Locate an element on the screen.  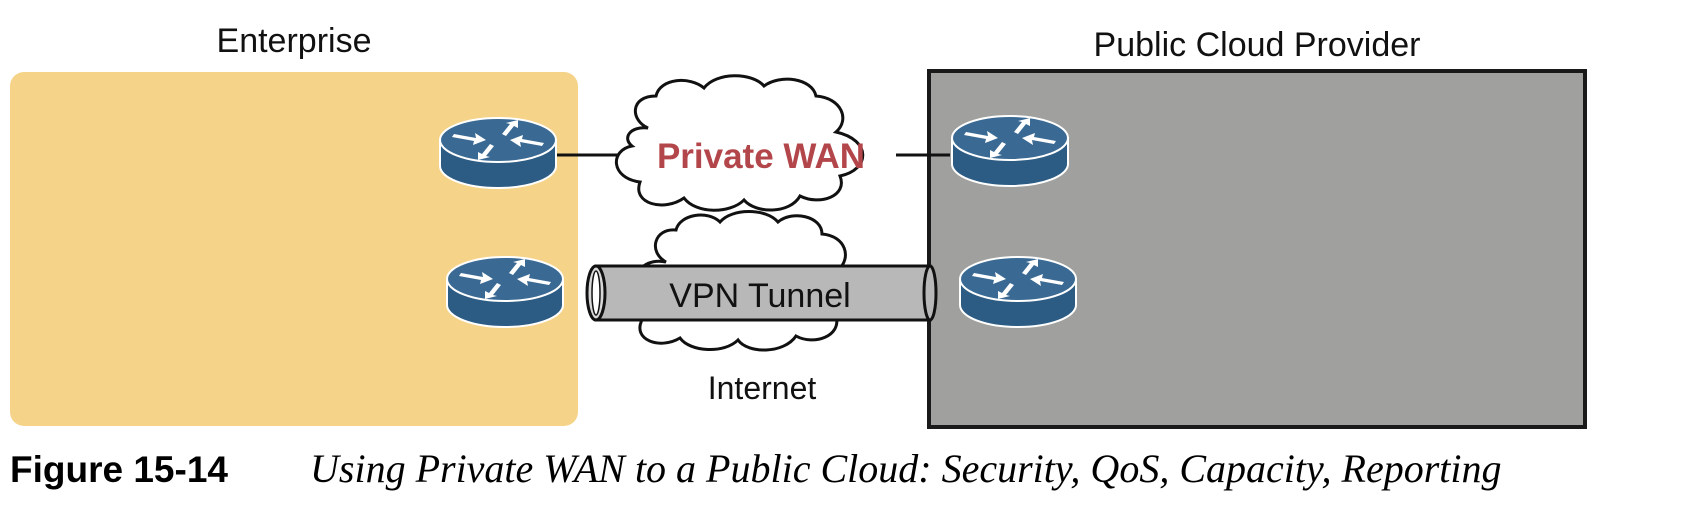
private-wan-cloud-icon: Private WAN is located at coordinates (739, 143).